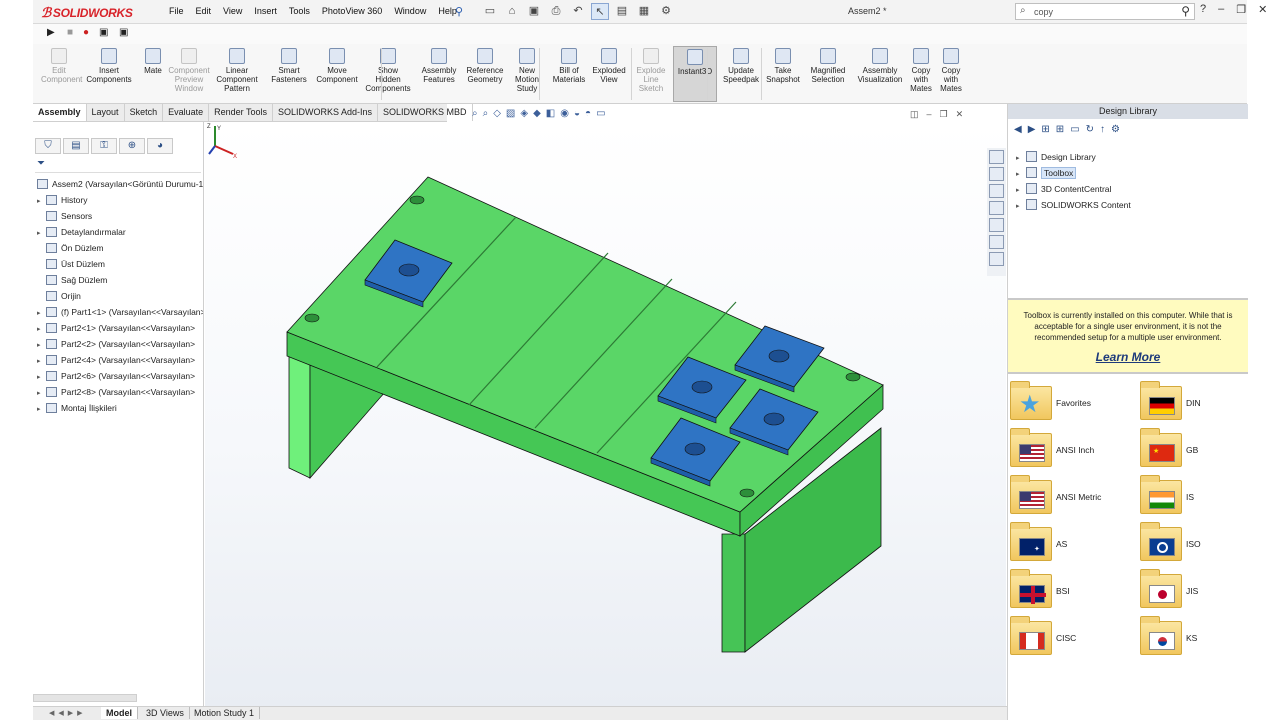 Image resolution: width=1280 pixels, height=720 pixels. What do you see at coordinates (1198, 450) in the screenshot?
I see `library-folder: ★ GB` at bounding box center [1198, 450].